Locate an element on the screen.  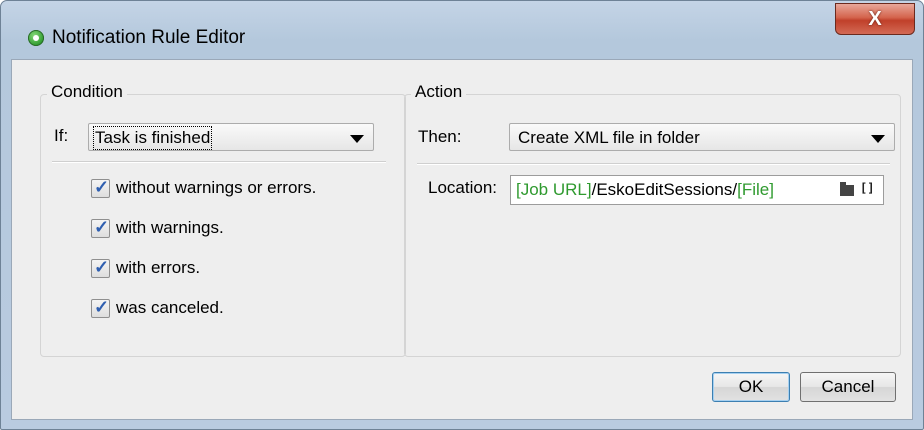
then-action-dropdown: Create XML file in folder is located at coordinates (702, 137).